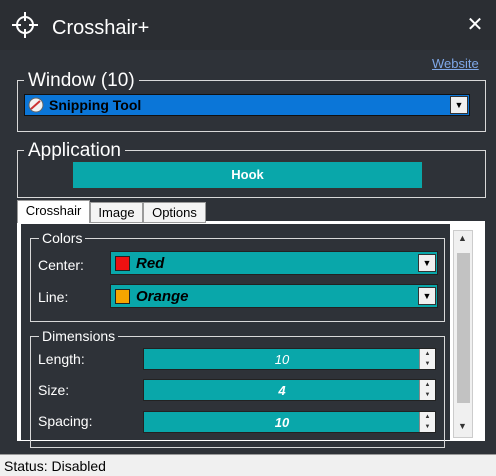  Describe the element at coordinates (79, 336) in the screenshot. I see `dimensions-group-label: Dimensions` at that location.